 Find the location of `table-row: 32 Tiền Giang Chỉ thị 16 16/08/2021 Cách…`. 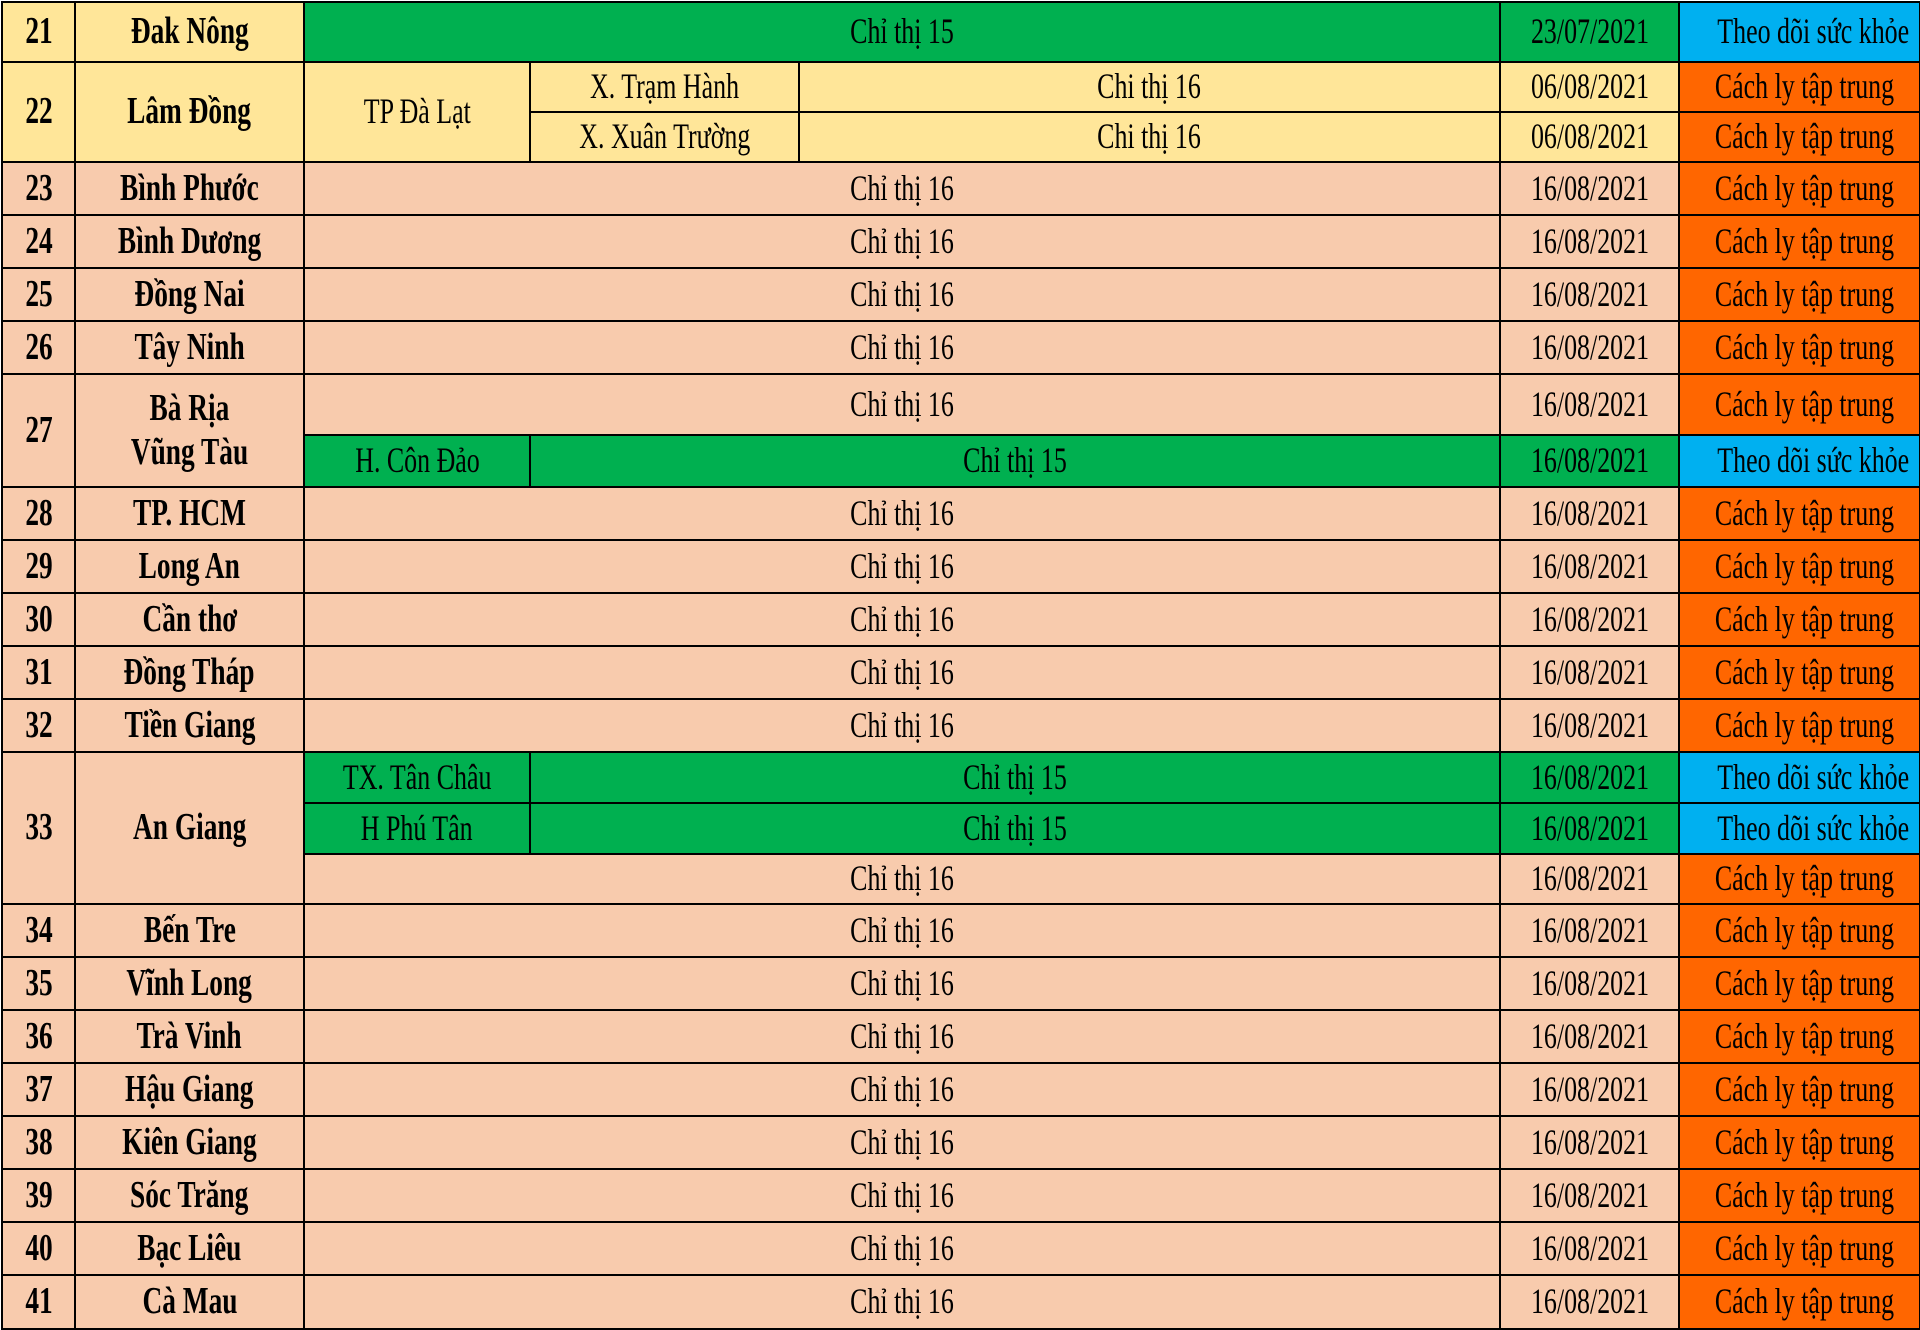

table-row: 32 Tiền Giang Chỉ thị 16 16/08/2021 Cách… is located at coordinates (960, 725).